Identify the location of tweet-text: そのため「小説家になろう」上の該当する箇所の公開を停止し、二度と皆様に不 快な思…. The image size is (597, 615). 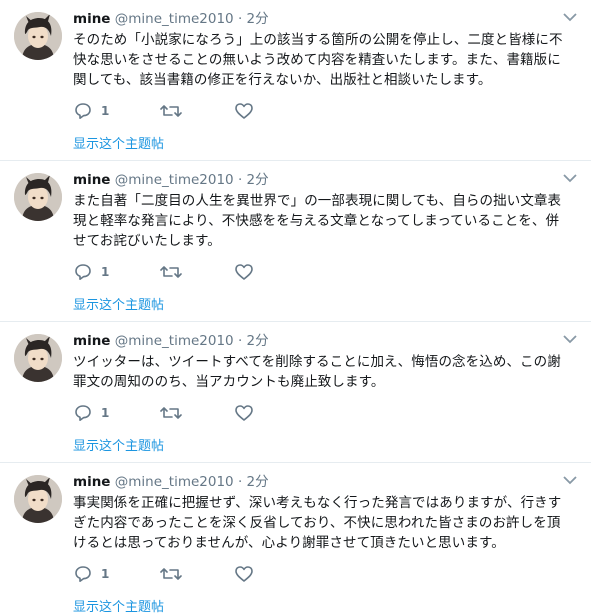
(318, 60).